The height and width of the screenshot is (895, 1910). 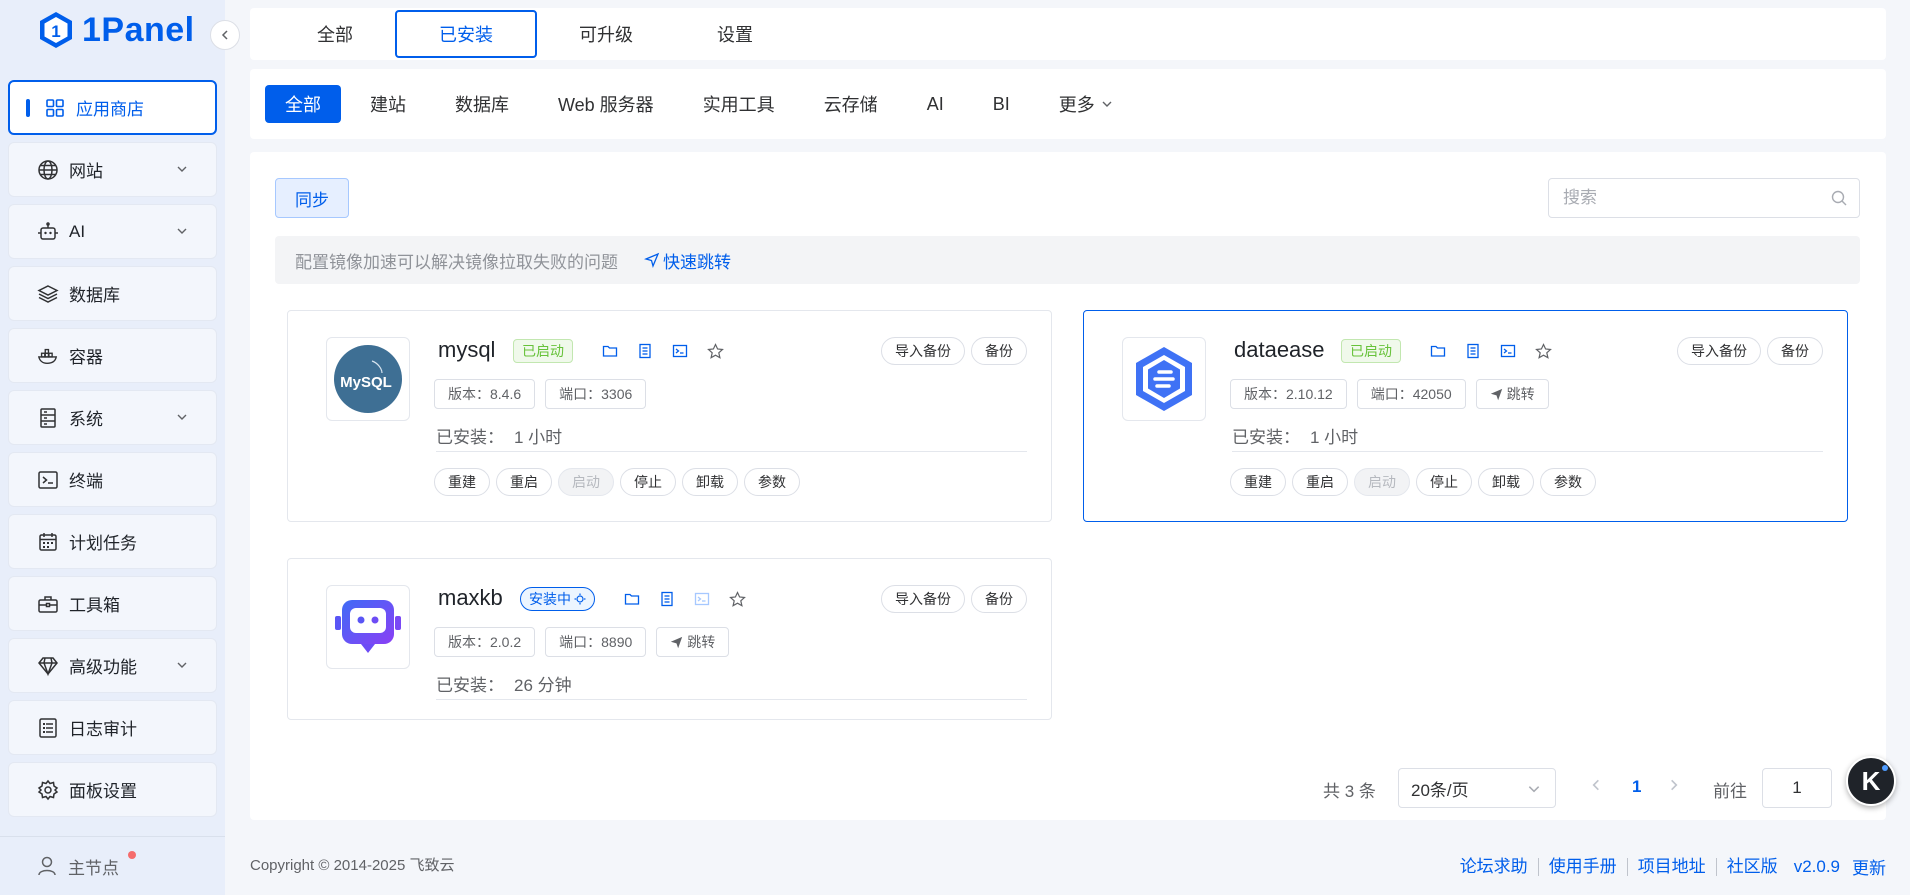 What do you see at coordinates (580, 599) in the screenshot?
I see `loading-icon` at bounding box center [580, 599].